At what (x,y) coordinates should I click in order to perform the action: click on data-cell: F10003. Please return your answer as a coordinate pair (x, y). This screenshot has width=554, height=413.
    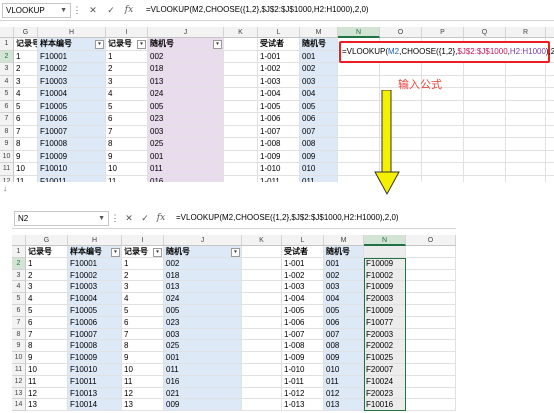
    Looking at the image, I should click on (95, 287).